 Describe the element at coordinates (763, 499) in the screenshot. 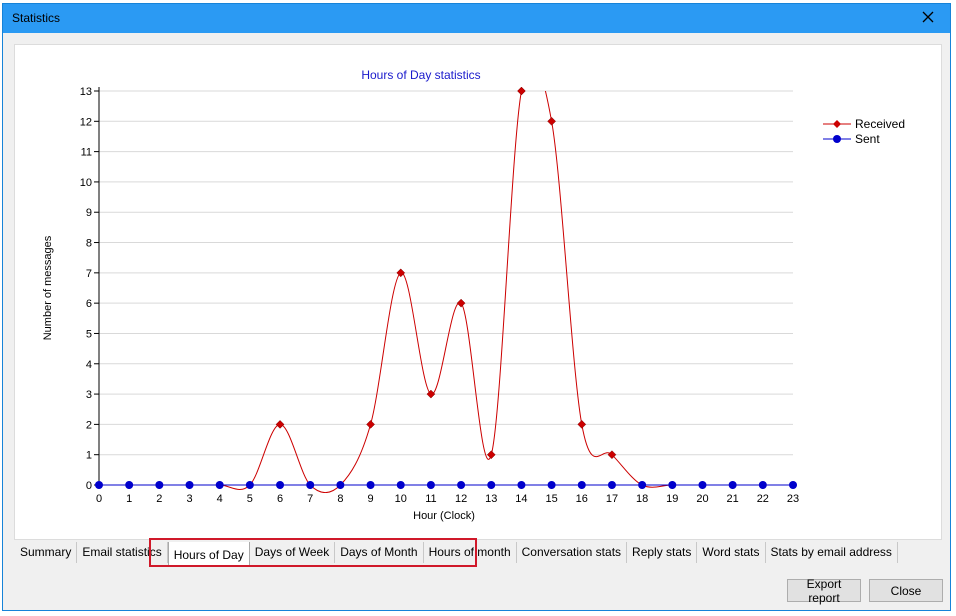

I see `x-tick-label: 22` at that location.